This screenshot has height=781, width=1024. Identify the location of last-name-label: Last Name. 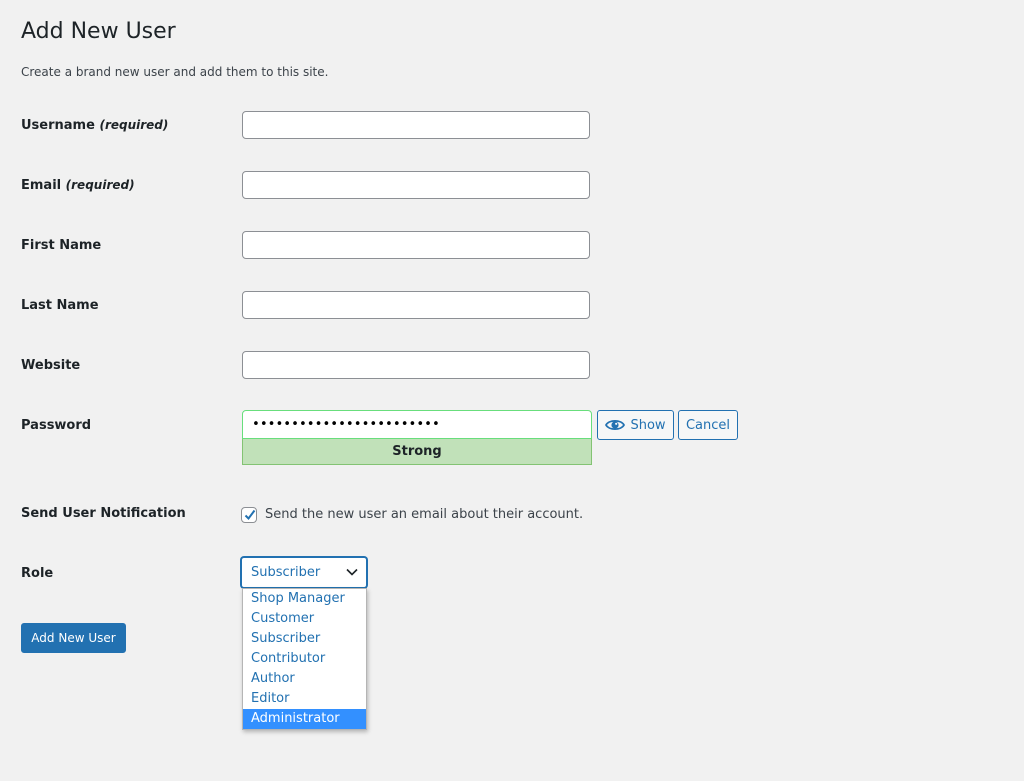
(60, 305).